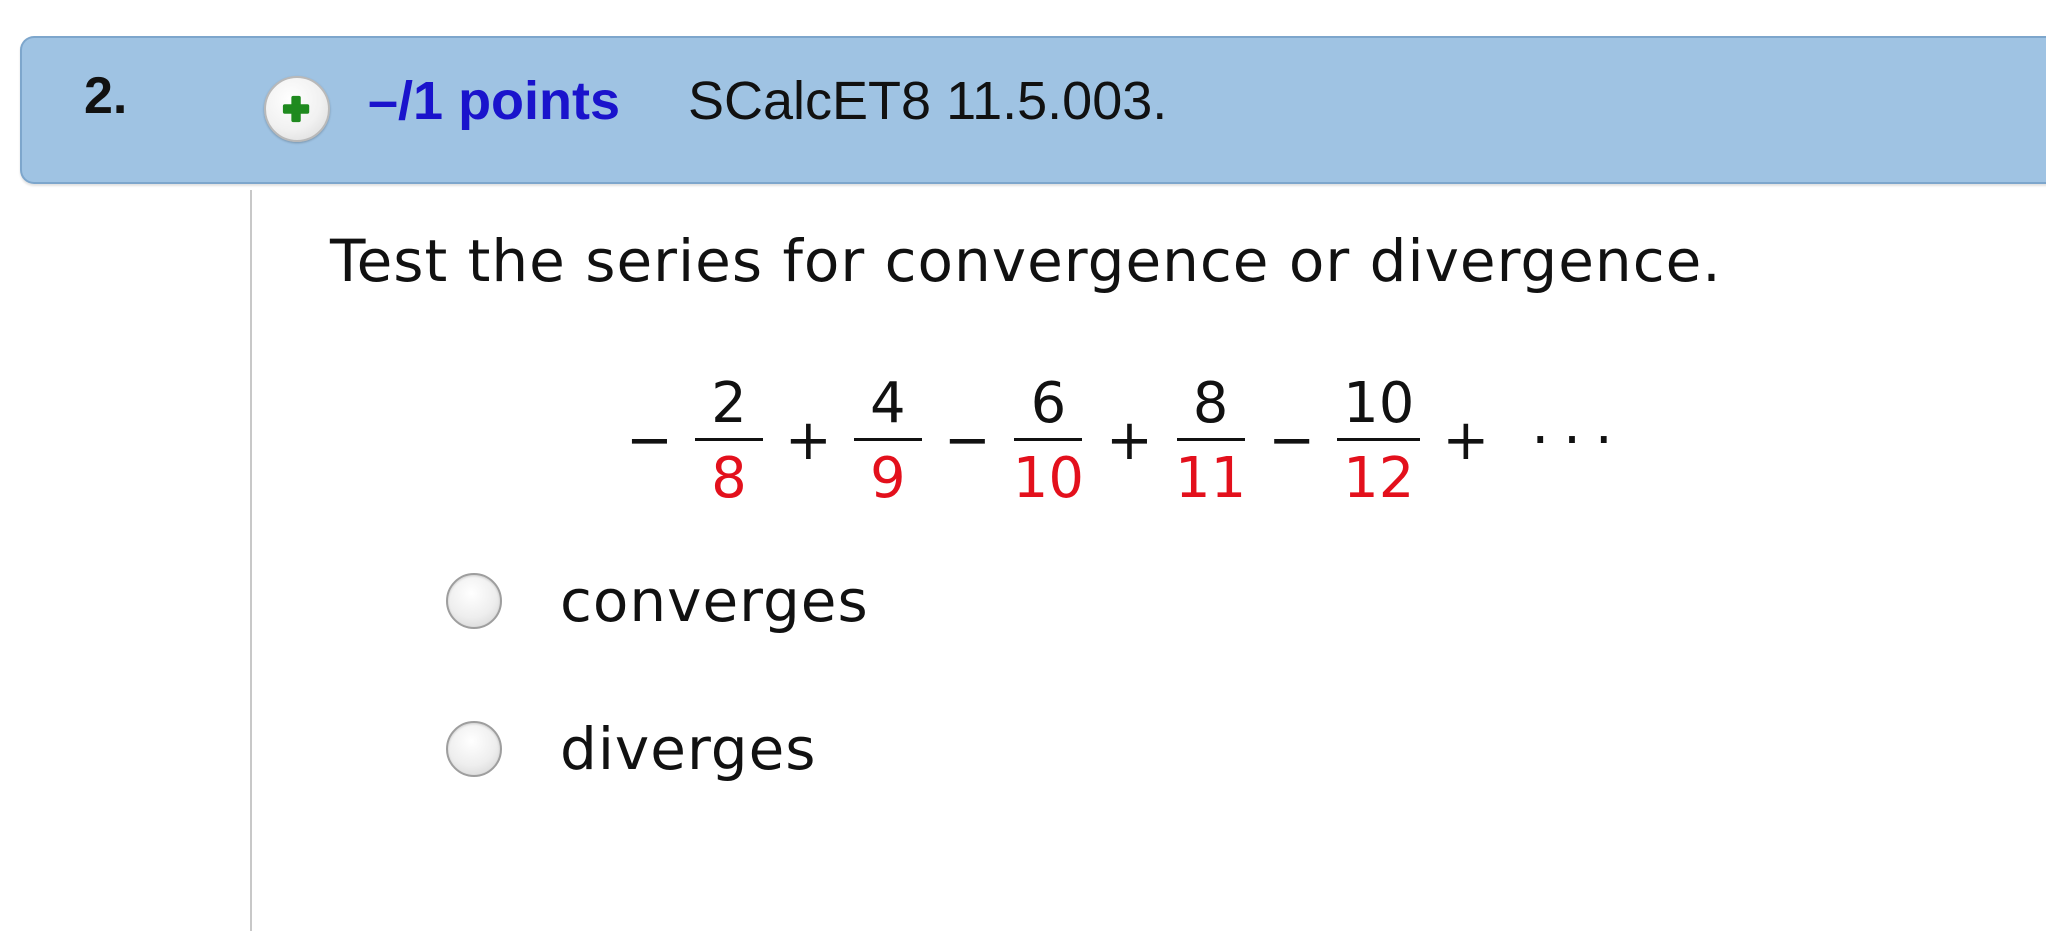  What do you see at coordinates (728, 408) in the screenshot?
I see `term-numerator: 2` at bounding box center [728, 408].